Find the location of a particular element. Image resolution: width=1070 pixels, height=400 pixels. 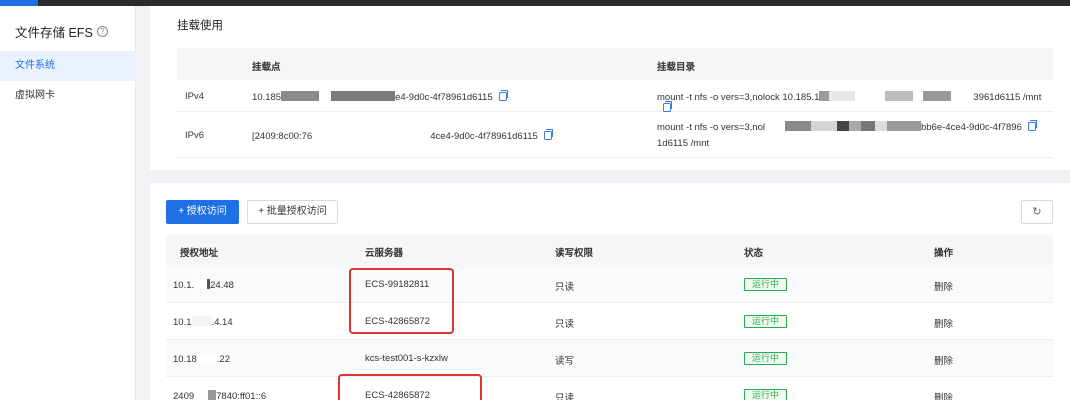

refresh-icon: ↻ is located at coordinates (1037, 212).